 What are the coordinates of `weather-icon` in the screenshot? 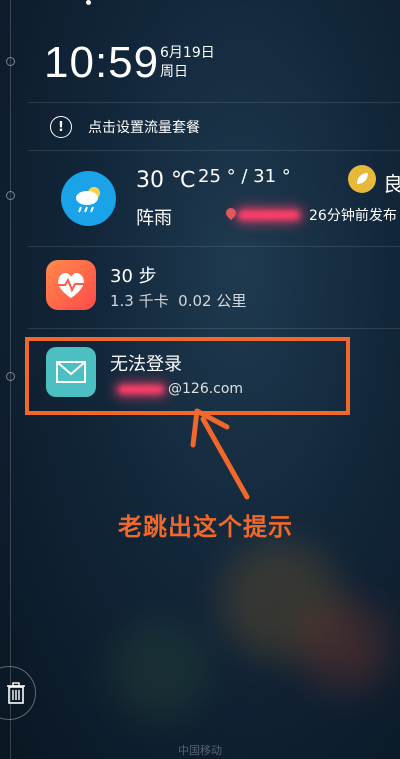 It's located at (88, 198).